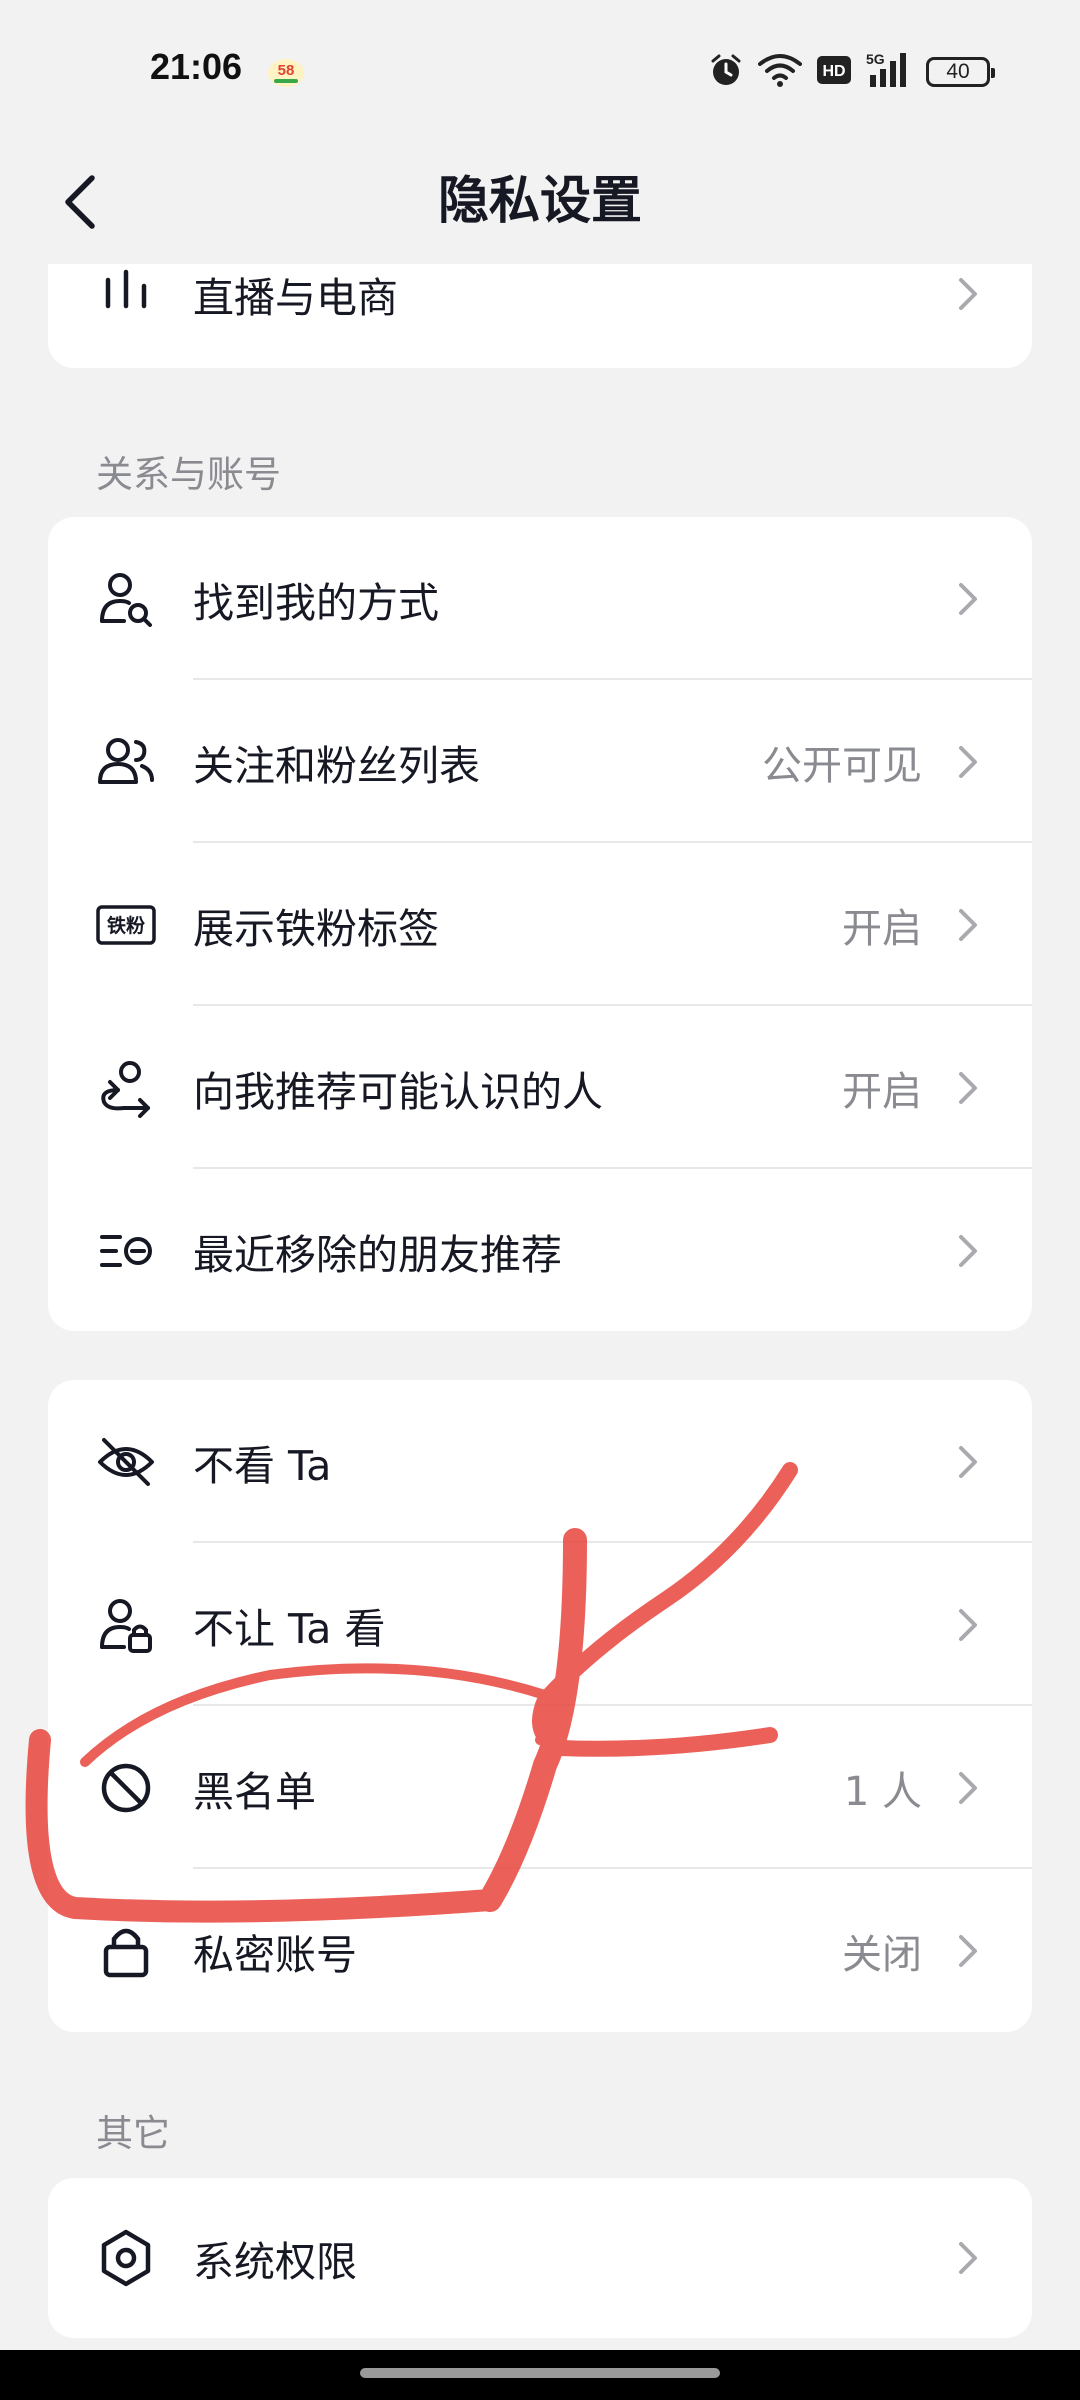 The width and height of the screenshot is (1080, 2400). I want to click on settings-row-private-account: 私密账号 关闭, so click(540, 1950).